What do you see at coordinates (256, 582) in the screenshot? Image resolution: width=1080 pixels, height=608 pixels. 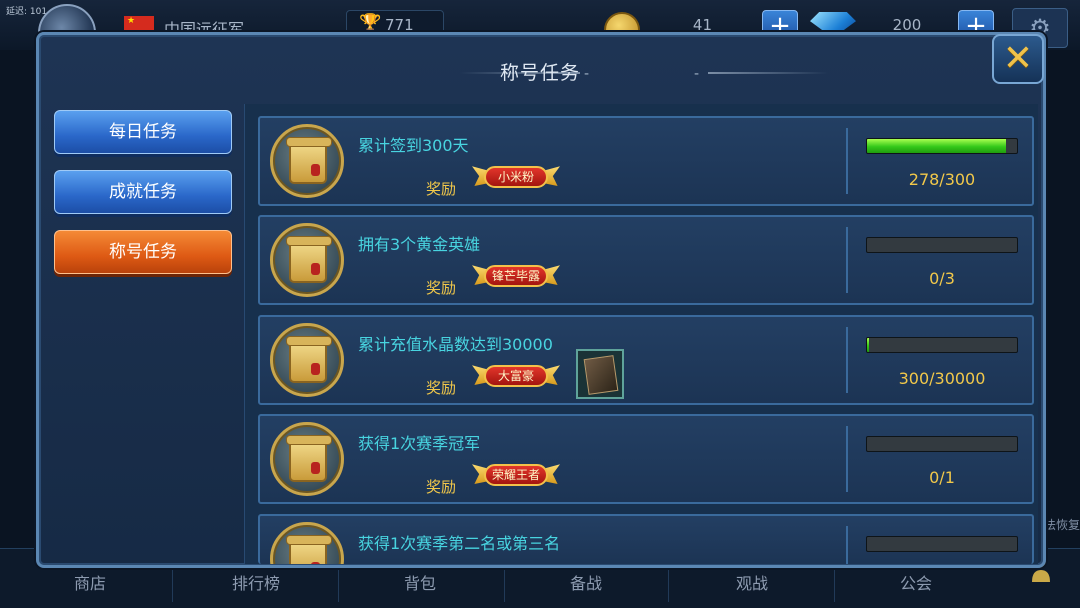 I see `menu-leaderboard: 排行榜` at bounding box center [256, 582].